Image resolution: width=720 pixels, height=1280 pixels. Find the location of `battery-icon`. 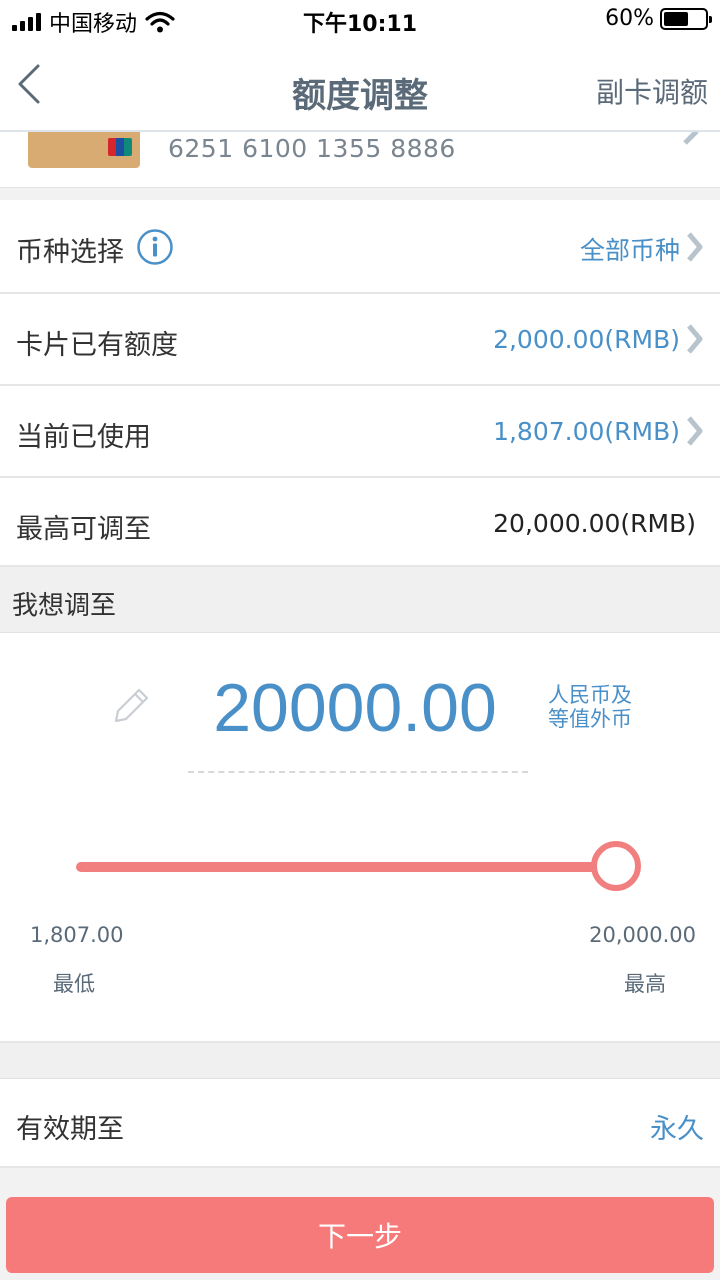

battery-icon is located at coordinates (686, 18).